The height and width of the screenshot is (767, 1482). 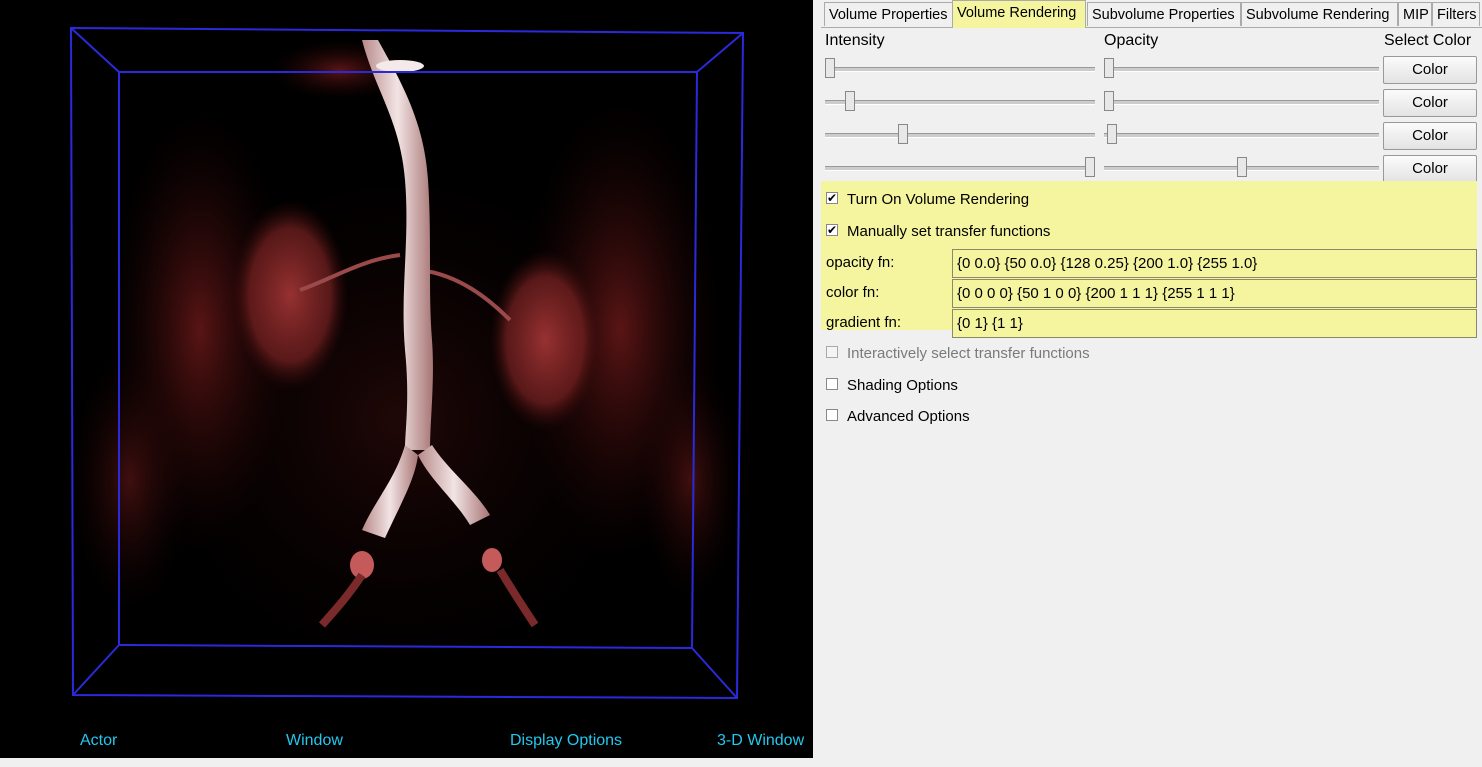 I want to click on advanced-options: Advanced Options, so click(x=898, y=417).